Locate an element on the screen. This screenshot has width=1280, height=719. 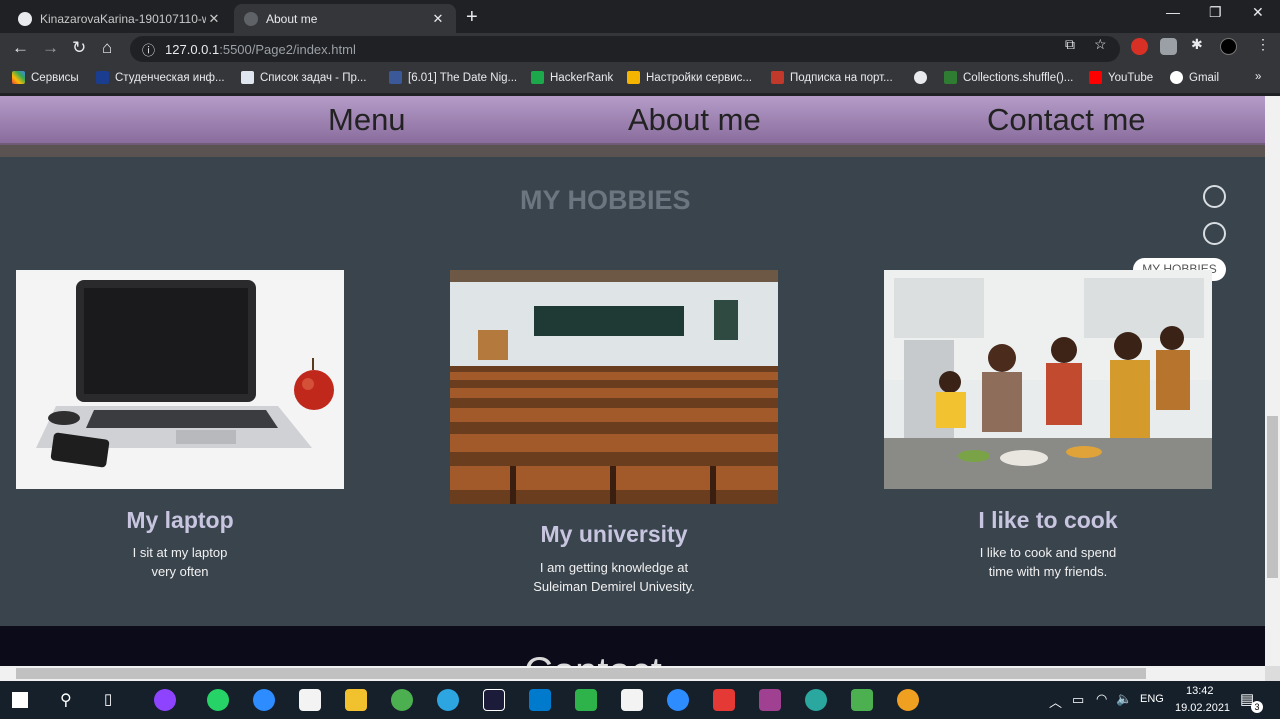
horizontal-scroll-thumb is located at coordinates (581, 673).